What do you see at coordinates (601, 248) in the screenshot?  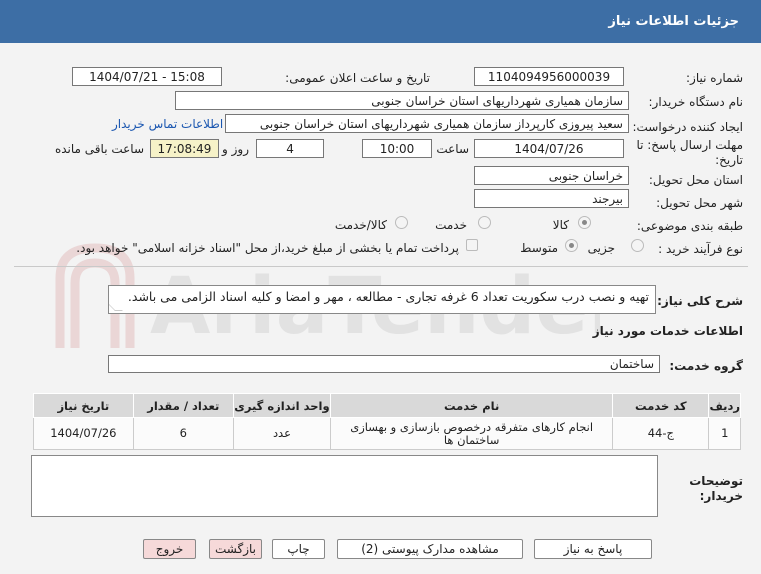 I see `process-option-minor: جزیی` at bounding box center [601, 248].